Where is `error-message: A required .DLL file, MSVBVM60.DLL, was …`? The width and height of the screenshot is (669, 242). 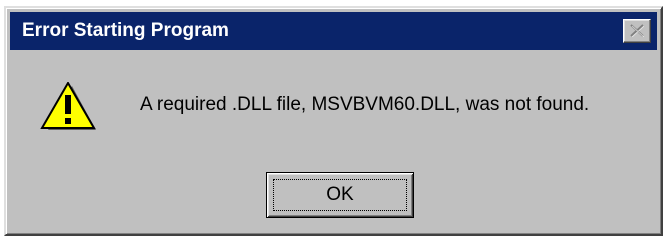 error-message: A required .DLL file, MSVBVM60.DLL, was … is located at coordinates (365, 104).